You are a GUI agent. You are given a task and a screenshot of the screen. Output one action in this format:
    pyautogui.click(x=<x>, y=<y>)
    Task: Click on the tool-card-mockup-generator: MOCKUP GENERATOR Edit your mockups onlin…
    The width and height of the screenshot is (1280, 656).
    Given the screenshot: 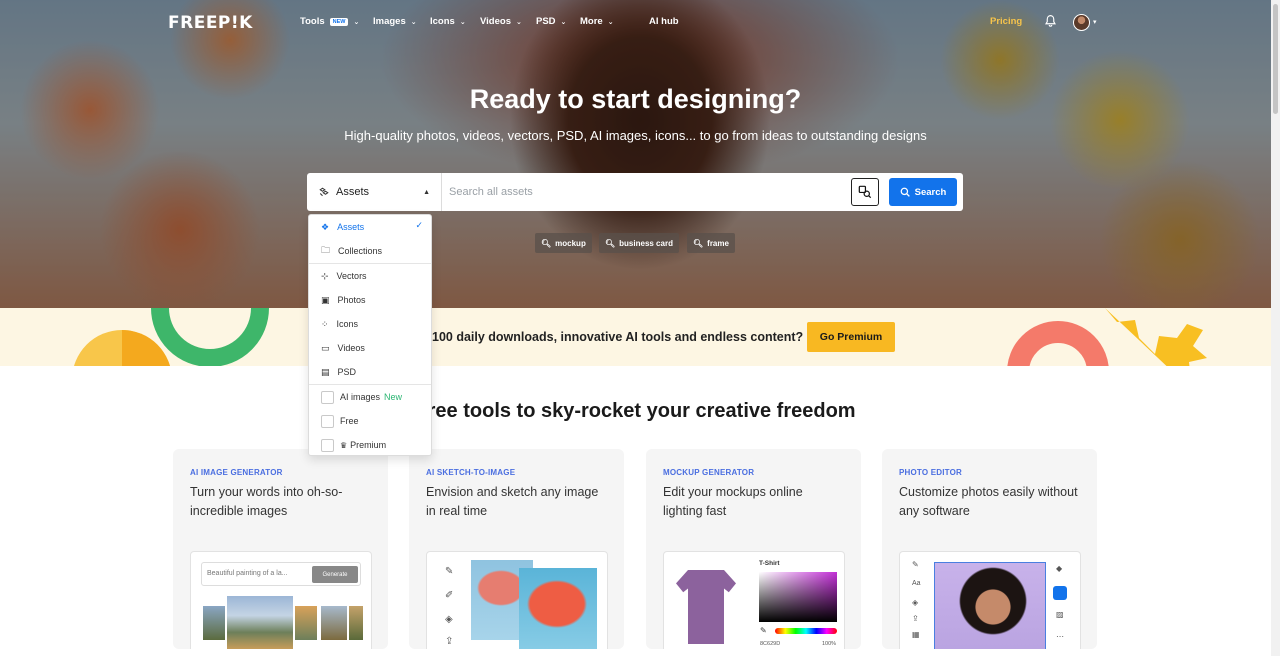 What is the action you would take?
    pyautogui.click(x=753, y=549)
    